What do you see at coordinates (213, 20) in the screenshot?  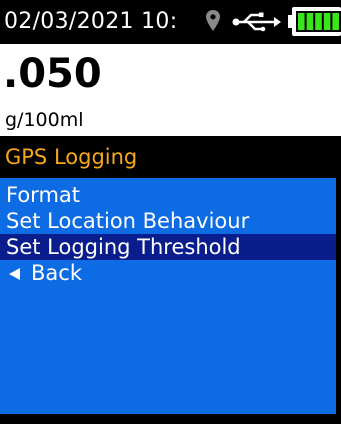 I see `location-pin-icon` at bounding box center [213, 20].